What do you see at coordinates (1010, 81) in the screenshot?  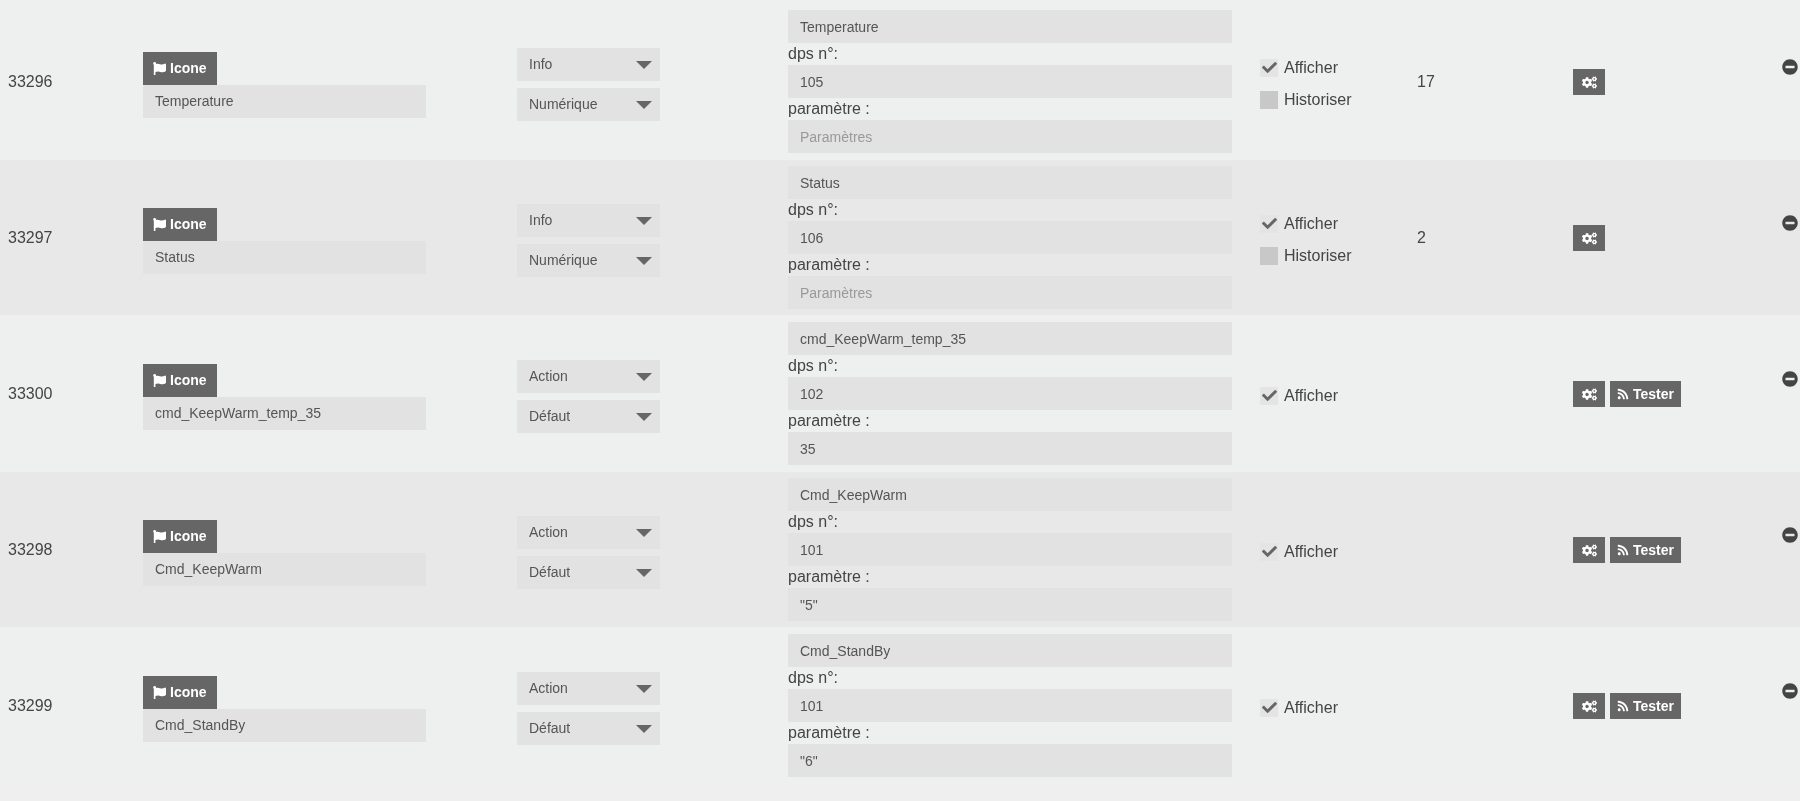 I see `dps-field: 105` at bounding box center [1010, 81].